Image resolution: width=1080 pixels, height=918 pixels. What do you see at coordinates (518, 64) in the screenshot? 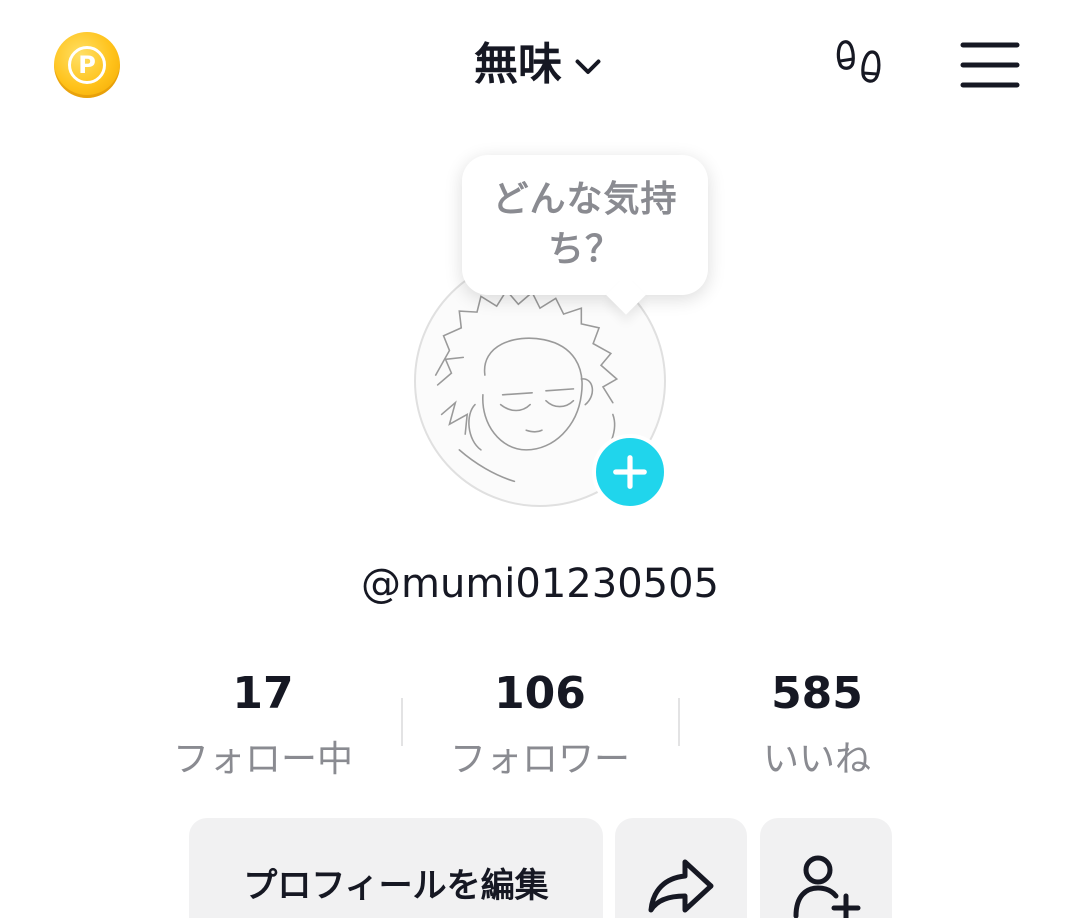
I see `account-name-title: 無味` at bounding box center [518, 64].